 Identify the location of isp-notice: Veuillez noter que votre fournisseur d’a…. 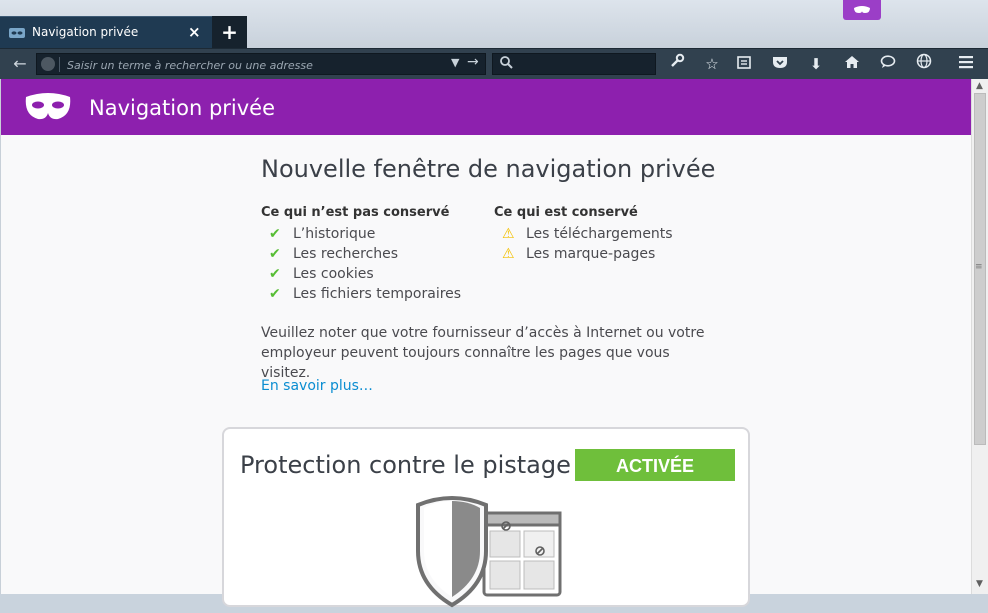
(483, 353).